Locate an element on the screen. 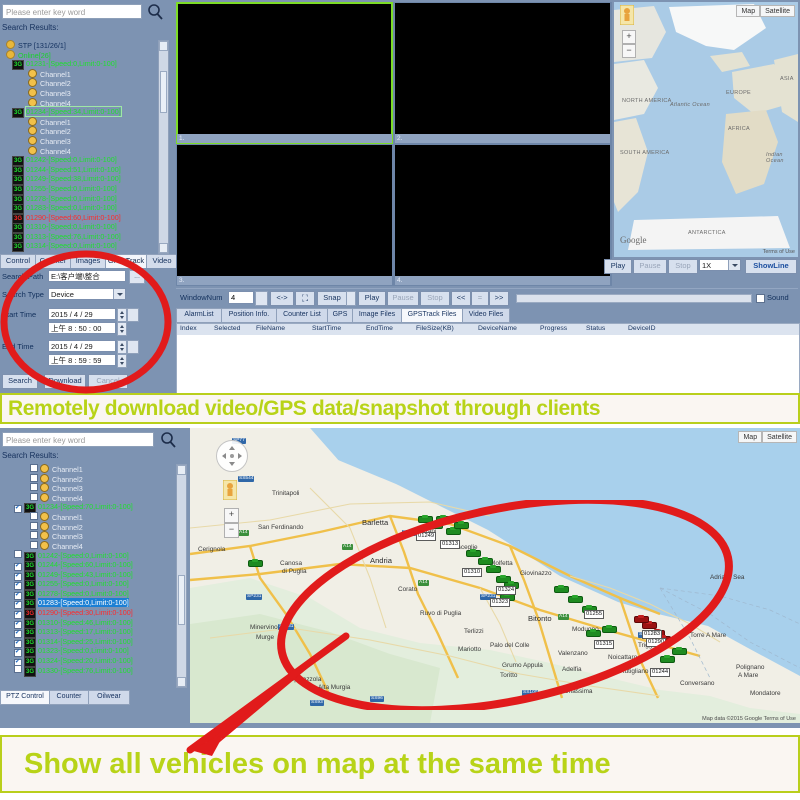 The height and width of the screenshot is (800, 800). col-header-progress: Progress is located at coordinates (553, 328).